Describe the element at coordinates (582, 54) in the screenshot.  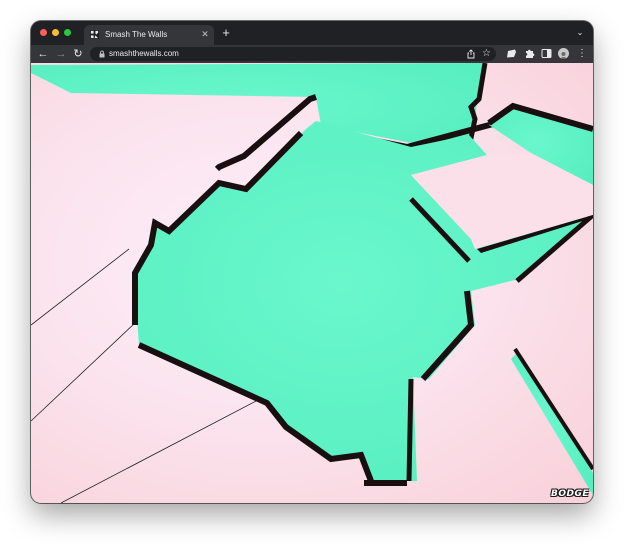
I see `browser-menu-button: ⋮` at that location.